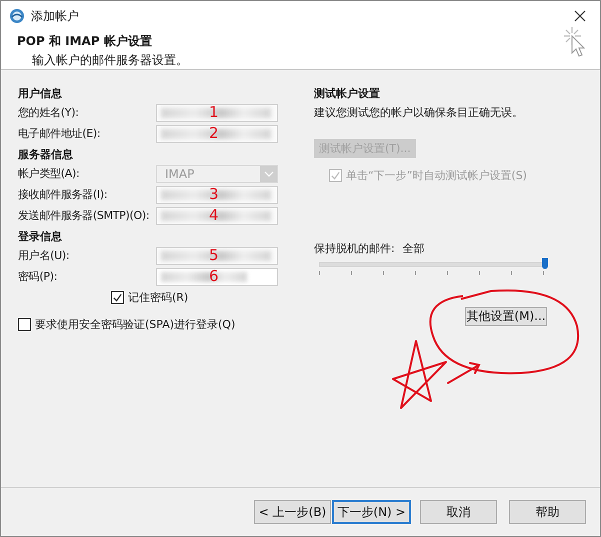 Image resolution: width=601 pixels, height=537 pixels. Describe the element at coordinates (436, 175) in the screenshot. I see `checkbox-label: 单击“下一步”时自动测试帐户设置(S)` at that location.